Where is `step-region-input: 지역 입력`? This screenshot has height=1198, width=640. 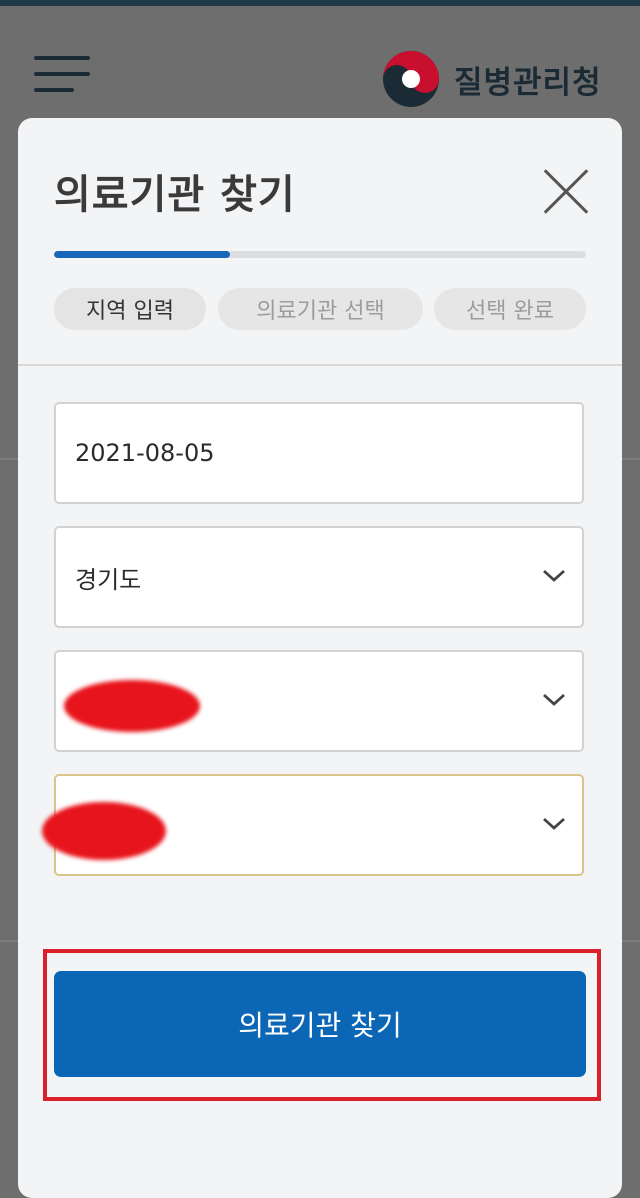 step-region-input: 지역 입력 is located at coordinates (130, 309).